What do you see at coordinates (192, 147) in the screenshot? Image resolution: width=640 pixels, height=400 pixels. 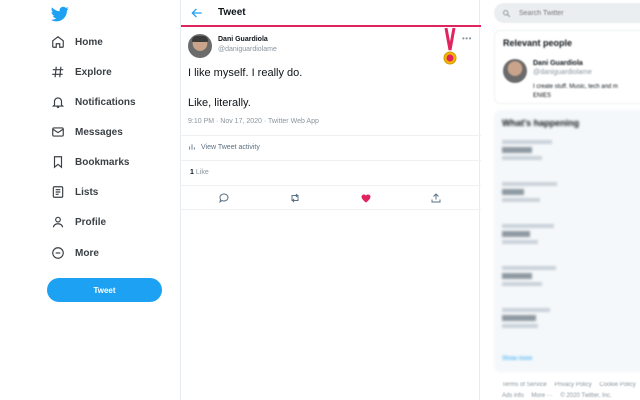 I see `bar-chart-icon` at bounding box center [192, 147].